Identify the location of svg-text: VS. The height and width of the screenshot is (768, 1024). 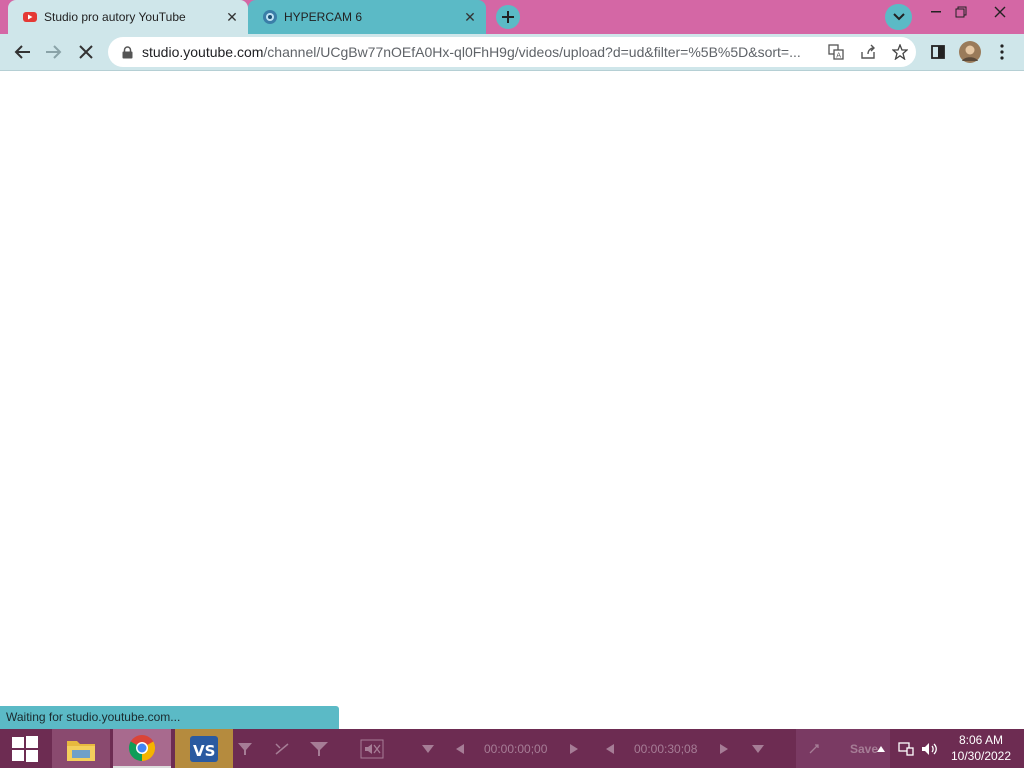
(204, 751).